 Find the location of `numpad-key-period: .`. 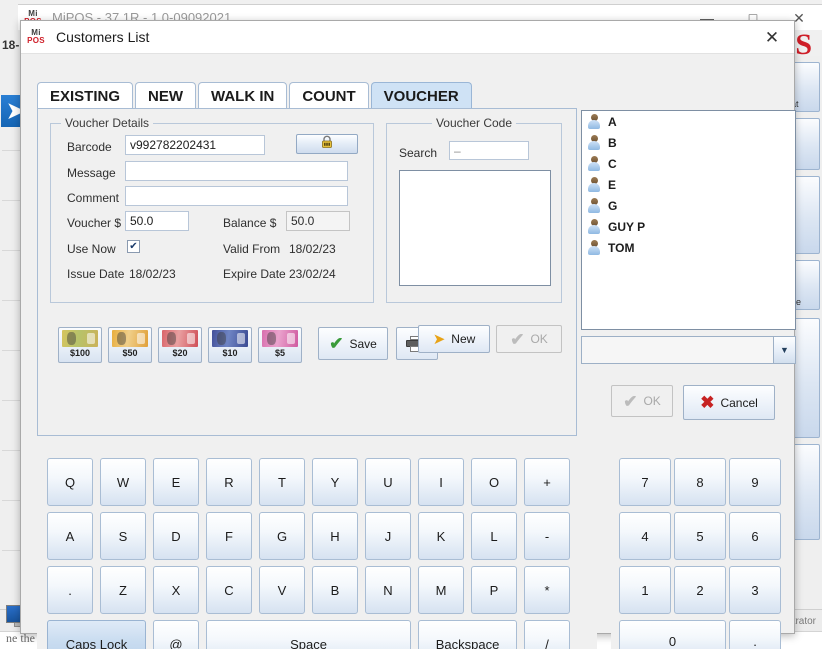

numpad-key-period: . is located at coordinates (755, 634).